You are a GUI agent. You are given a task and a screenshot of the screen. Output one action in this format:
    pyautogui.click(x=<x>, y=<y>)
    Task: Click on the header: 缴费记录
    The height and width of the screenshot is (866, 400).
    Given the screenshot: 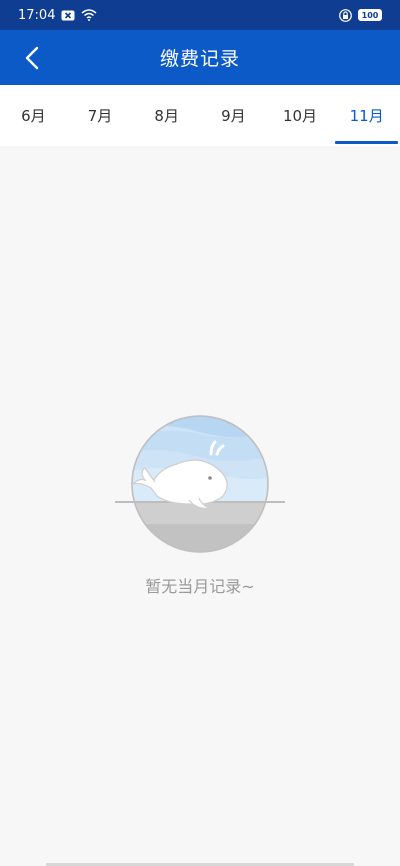 What is the action you would take?
    pyautogui.click(x=200, y=57)
    